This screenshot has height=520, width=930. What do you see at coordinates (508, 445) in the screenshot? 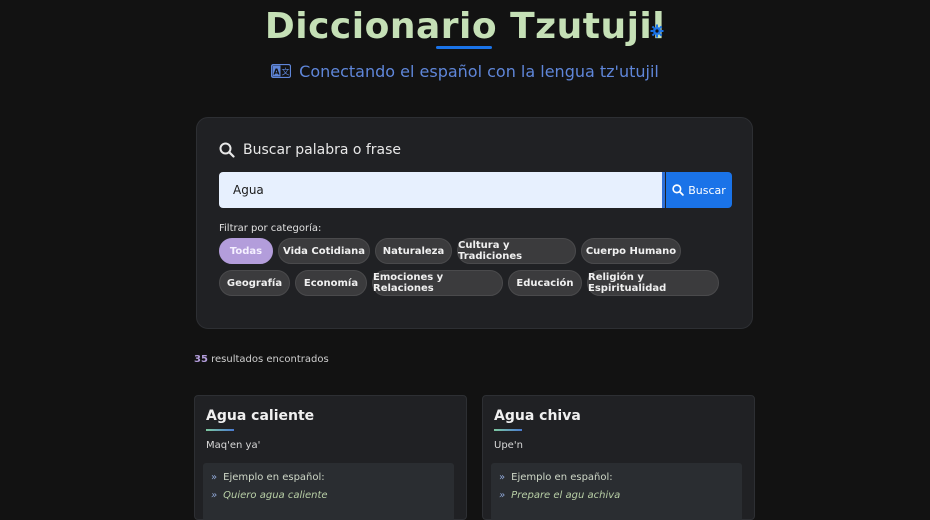
I see `card-translation: Upe'n` at bounding box center [508, 445].